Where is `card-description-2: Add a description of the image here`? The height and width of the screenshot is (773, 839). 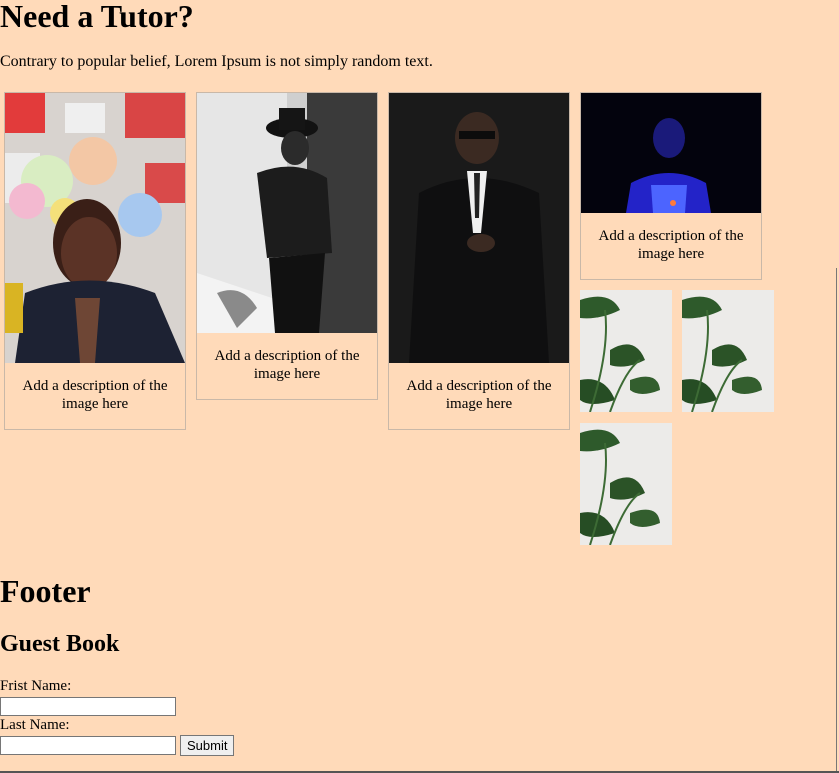 card-description-2: Add a description of the image here is located at coordinates (287, 365).